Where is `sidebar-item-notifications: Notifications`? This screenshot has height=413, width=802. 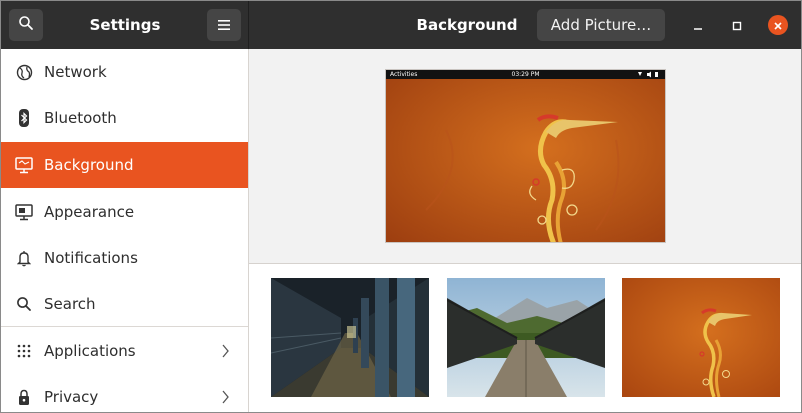
sidebar-item-notifications: Notifications is located at coordinates (124, 258).